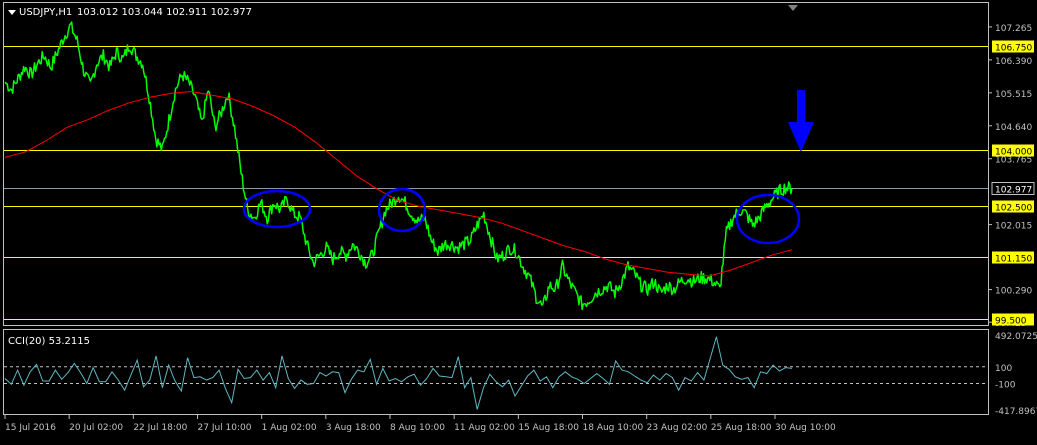  What do you see at coordinates (45, 12) in the screenshot?
I see `symbol-title: USDJPY,H1` at bounding box center [45, 12].